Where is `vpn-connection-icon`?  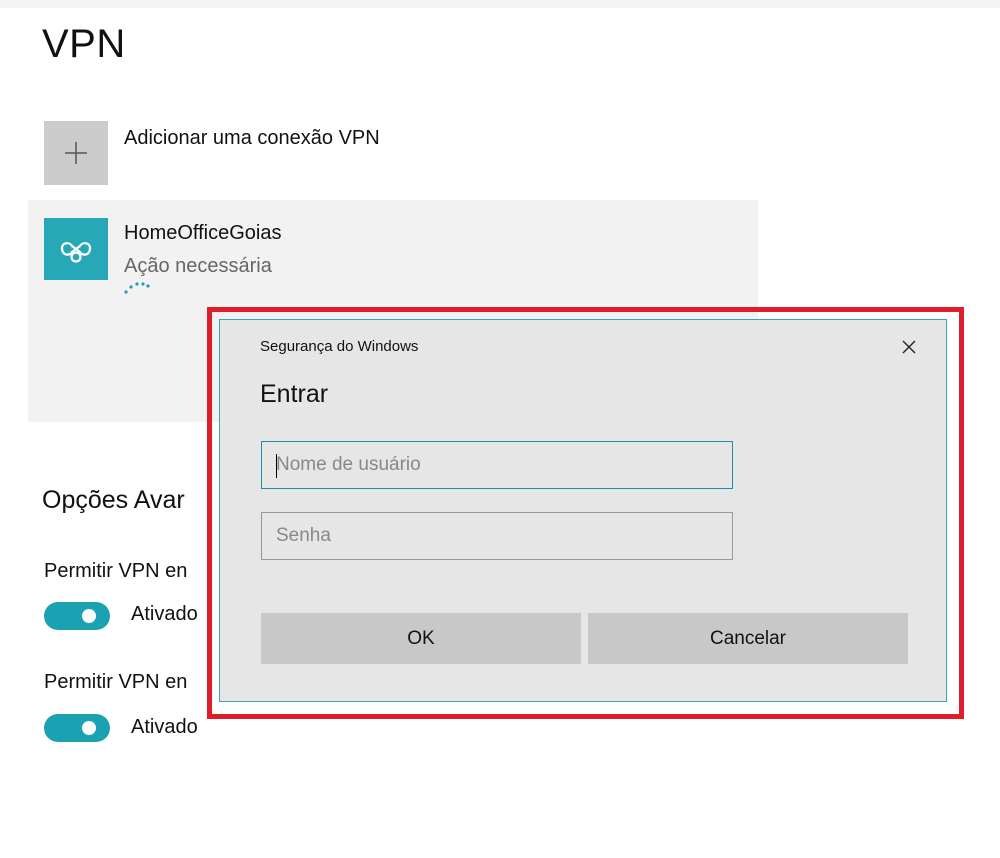 vpn-connection-icon is located at coordinates (76, 249).